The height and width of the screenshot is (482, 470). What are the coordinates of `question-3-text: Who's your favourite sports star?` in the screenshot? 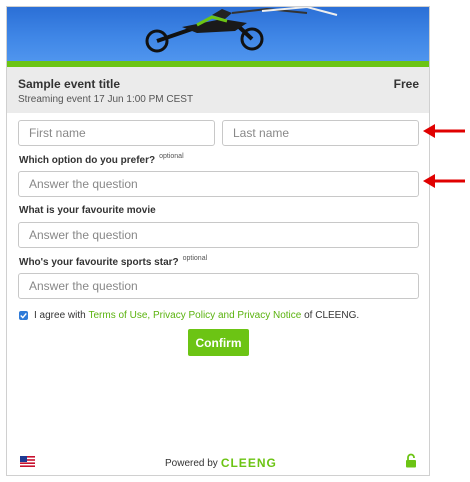 It's located at (99, 262).